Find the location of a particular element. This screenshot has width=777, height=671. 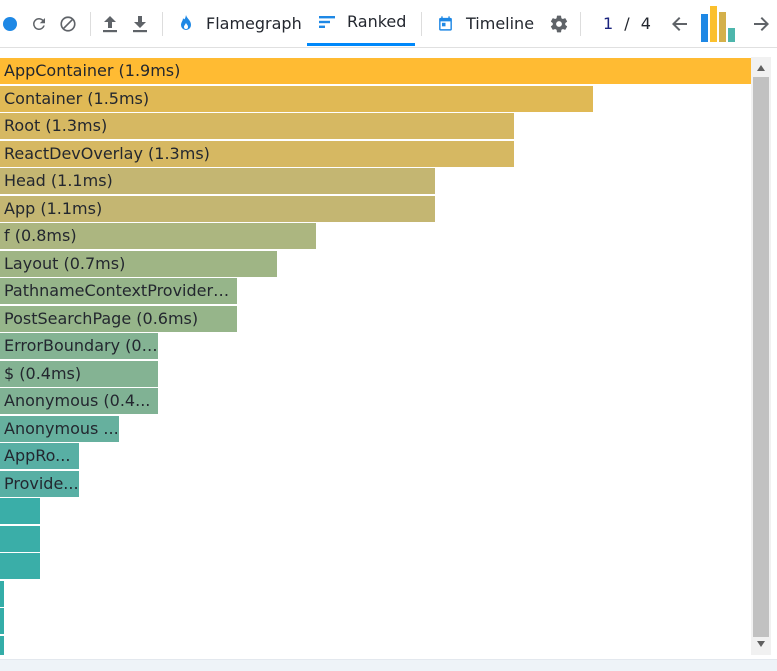

tab-ranked: Ranked is located at coordinates (361, 23).